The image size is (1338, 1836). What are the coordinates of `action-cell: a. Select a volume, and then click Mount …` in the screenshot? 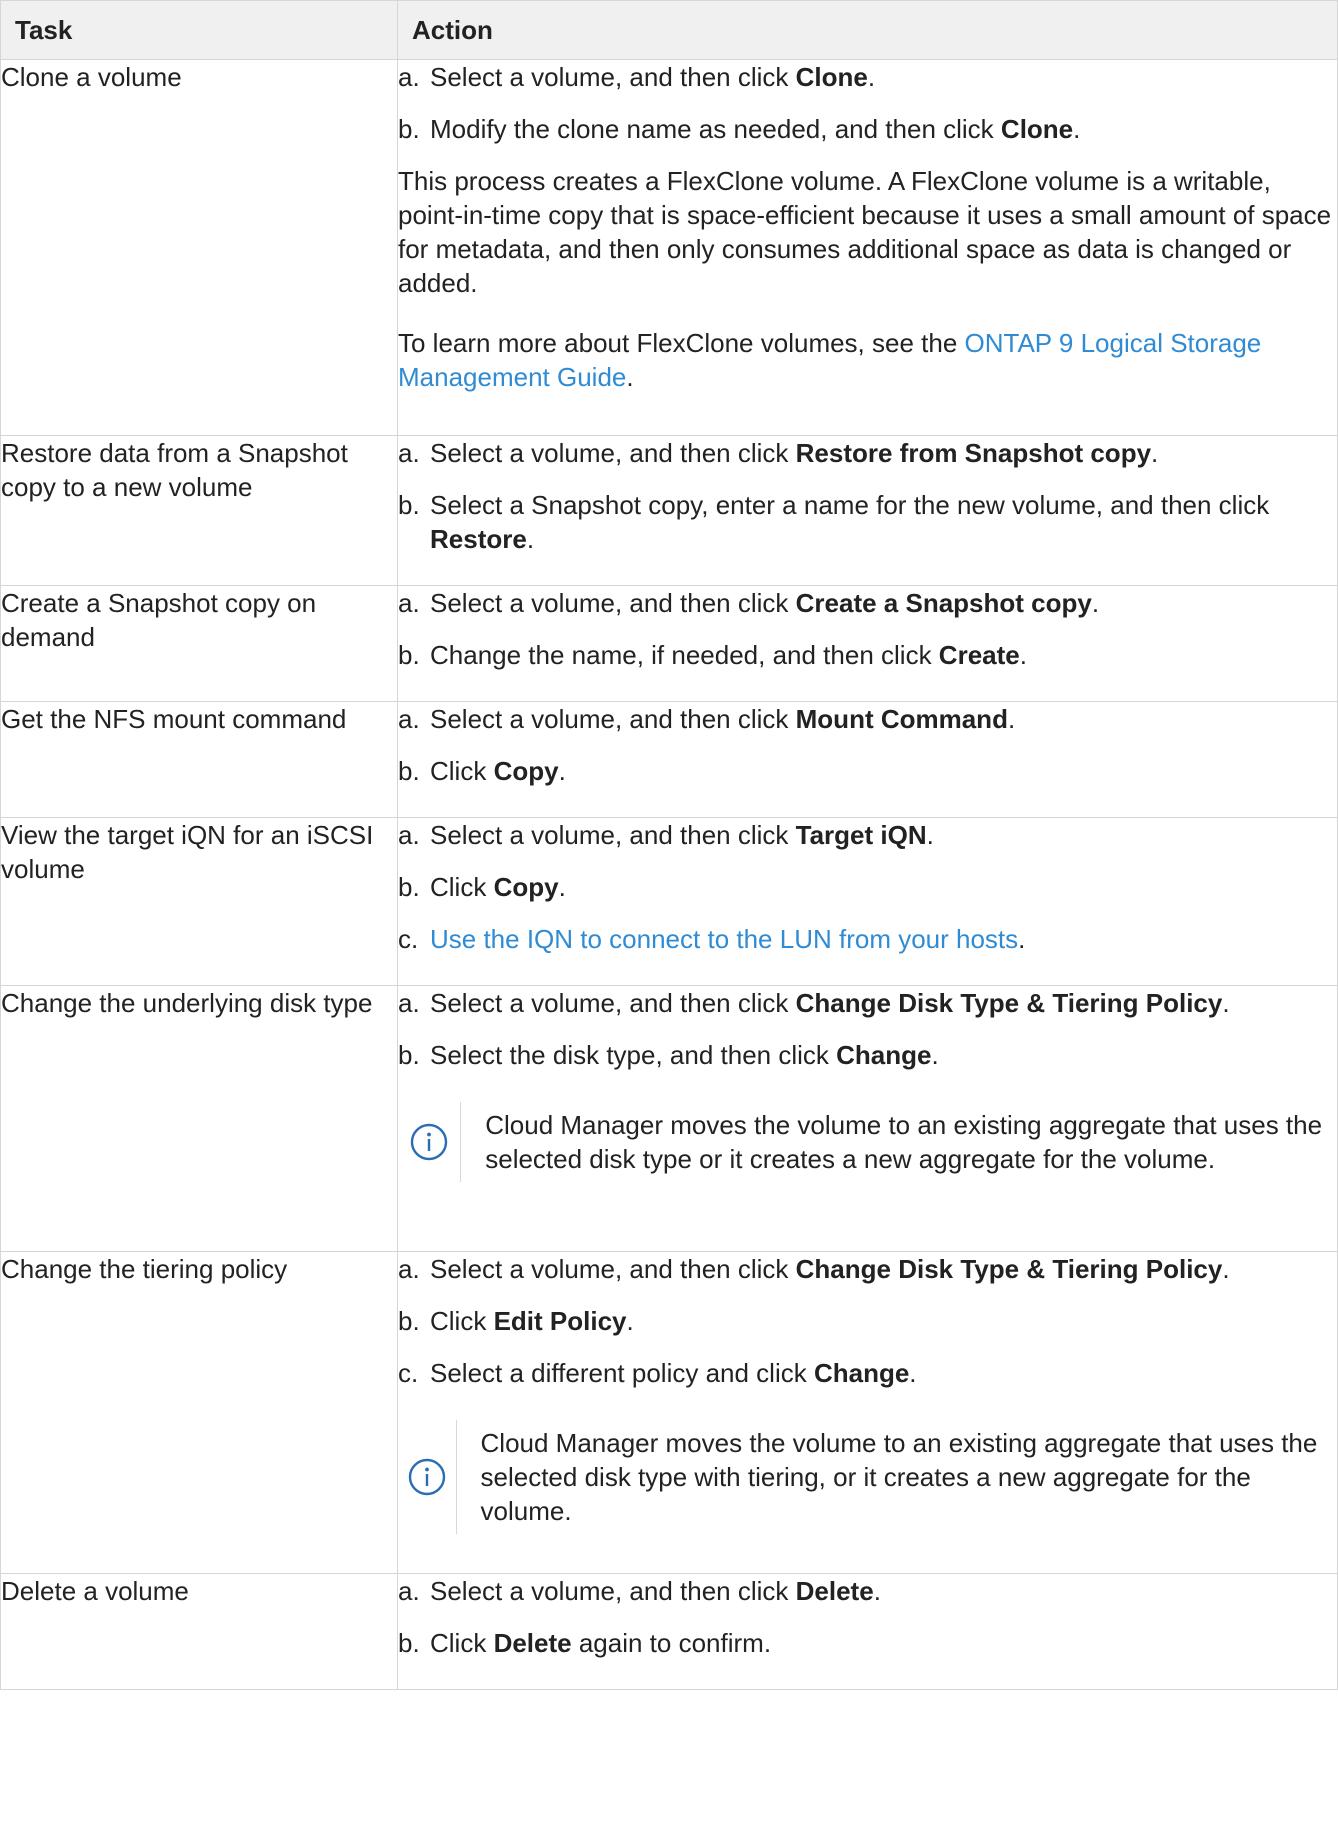 It's located at (867, 759).